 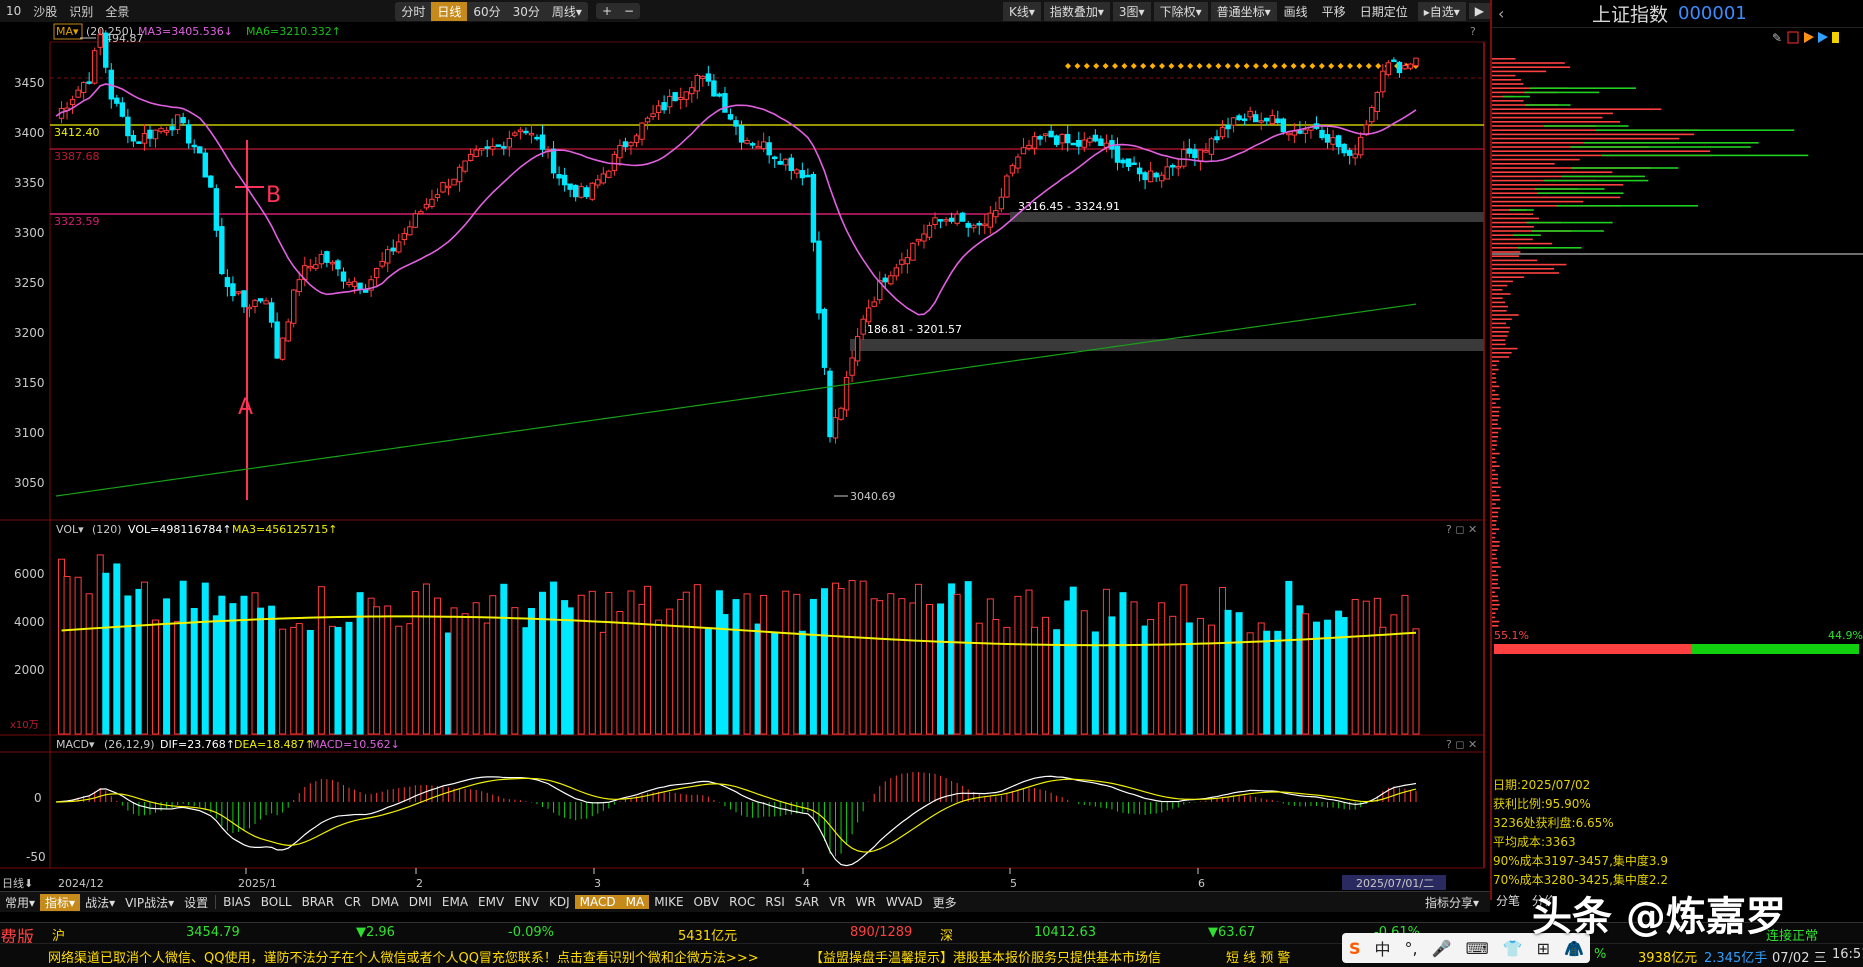 I want to click on indicator-ma: MA, so click(x=635, y=902).